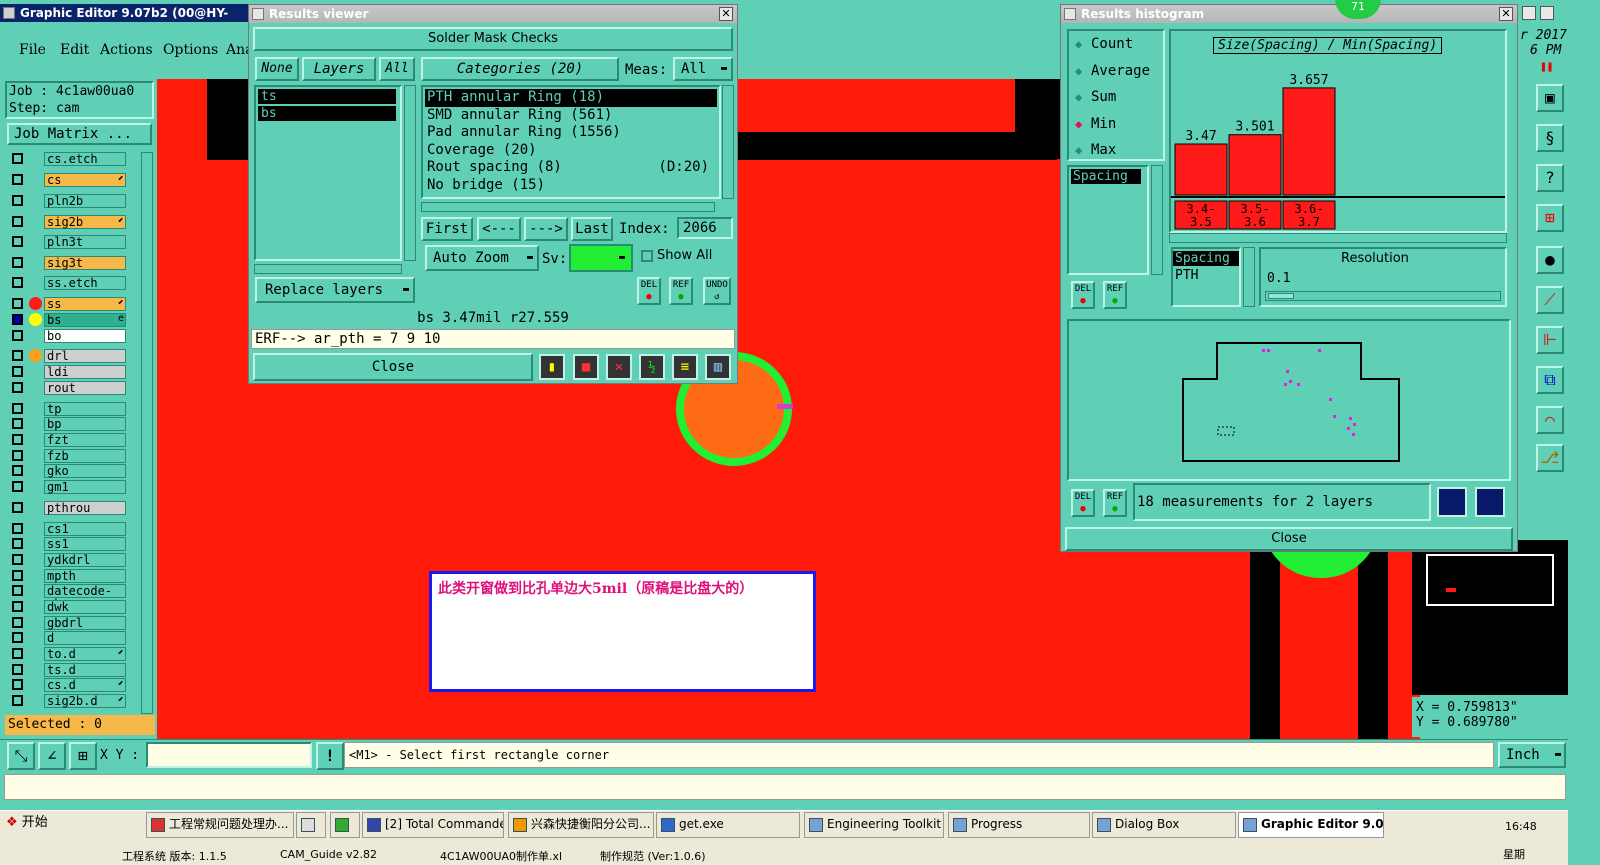 This screenshot has height=865, width=1600. I want to click on layer-name: gm1, so click(85, 487).